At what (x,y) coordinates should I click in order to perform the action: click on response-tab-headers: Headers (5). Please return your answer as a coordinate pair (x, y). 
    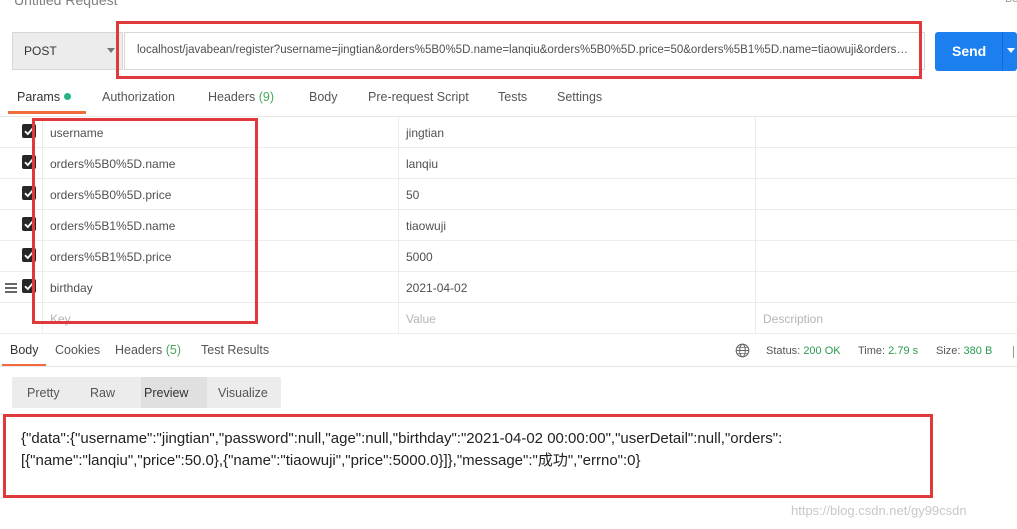
    Looking at the image, I should click on (148, 350).